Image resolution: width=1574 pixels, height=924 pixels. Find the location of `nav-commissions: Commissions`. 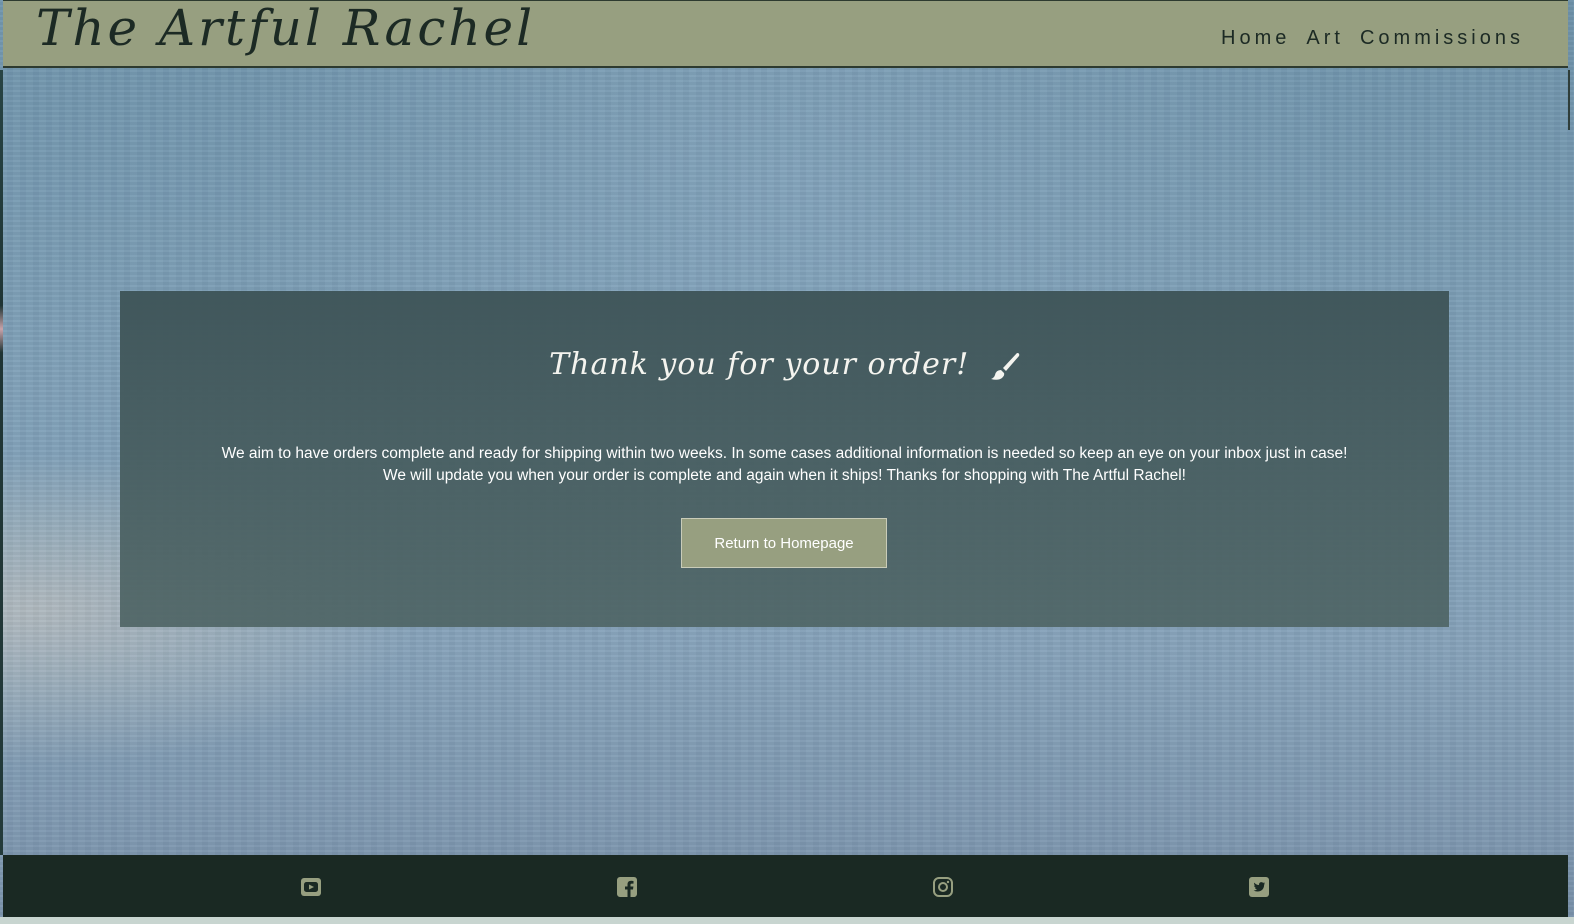

nav-commissions: Commissions is located at coordinates (1442, 38).